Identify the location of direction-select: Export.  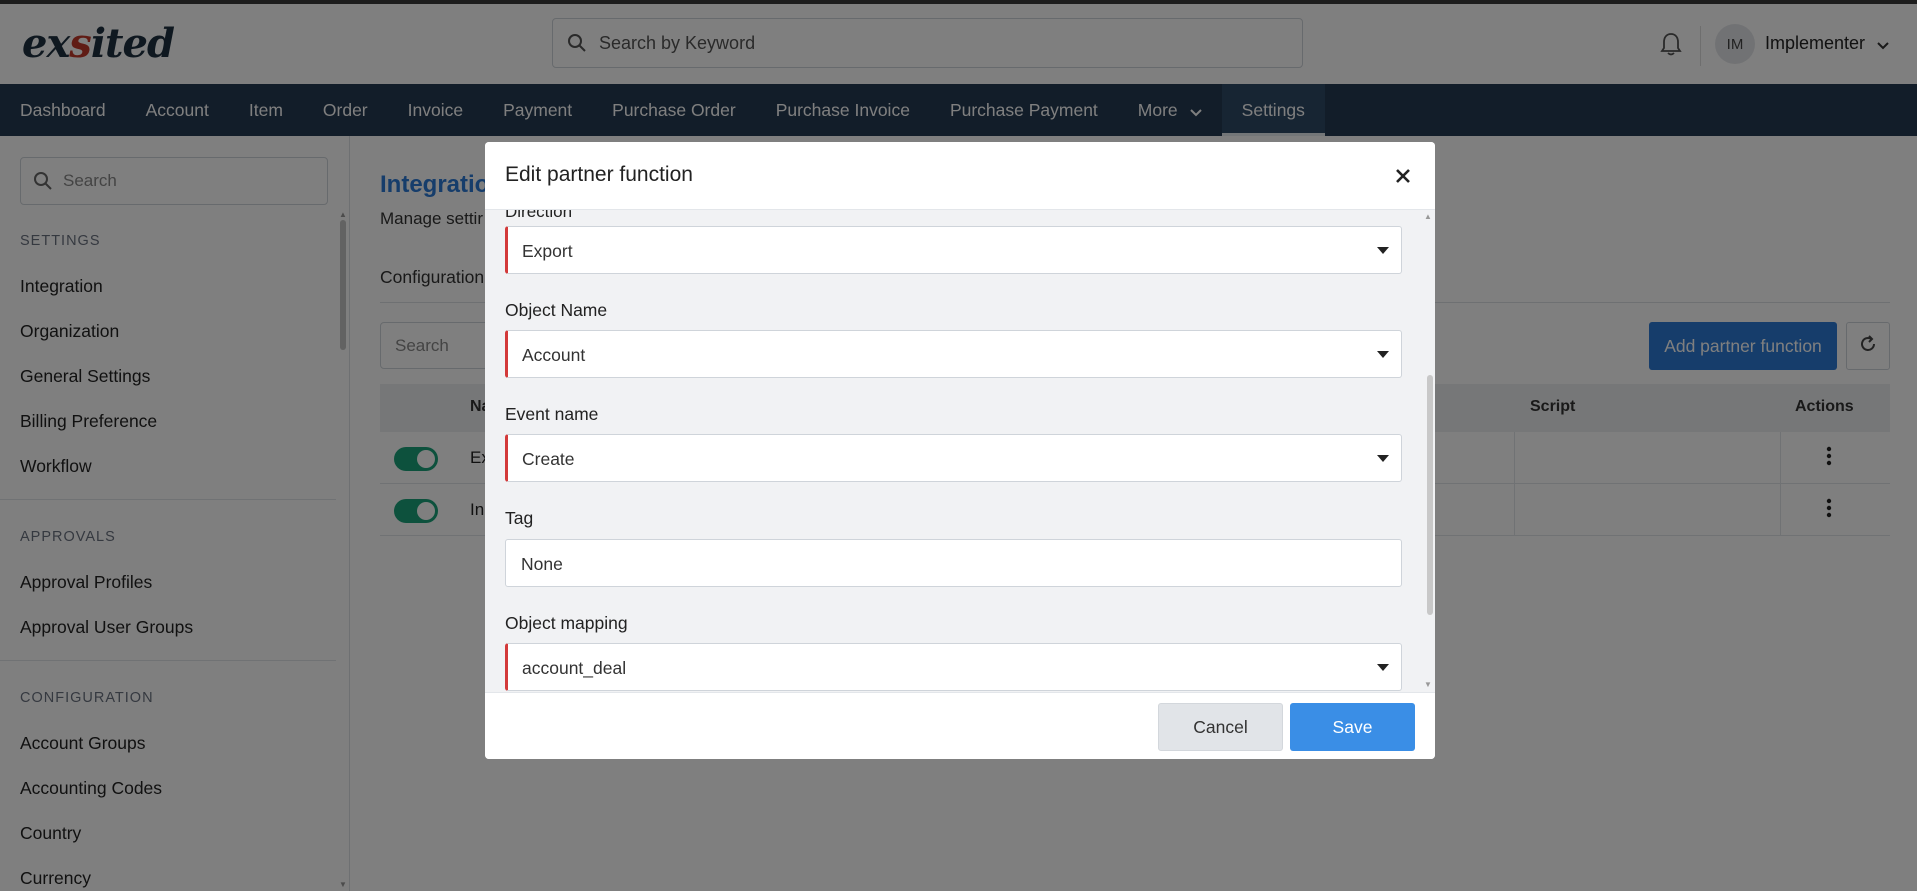
(953, 250).